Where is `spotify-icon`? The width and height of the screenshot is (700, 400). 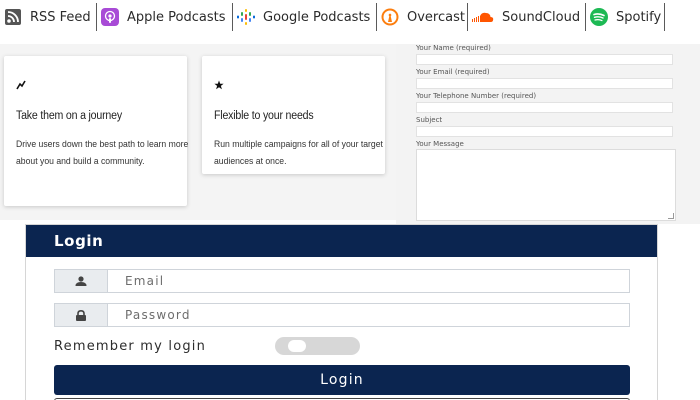
spotify-icon is located at coordinates (599, 17).